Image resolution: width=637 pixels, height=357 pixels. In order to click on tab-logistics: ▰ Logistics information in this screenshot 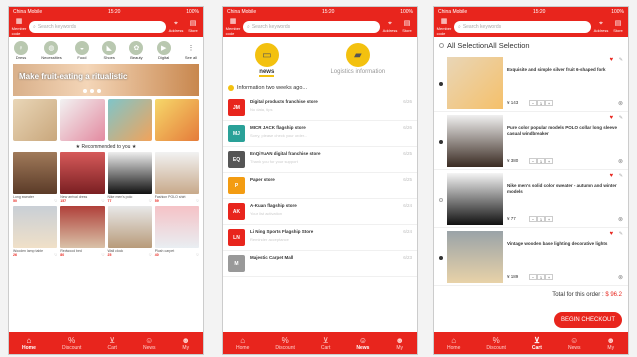, I will do `click(357, 60)`.